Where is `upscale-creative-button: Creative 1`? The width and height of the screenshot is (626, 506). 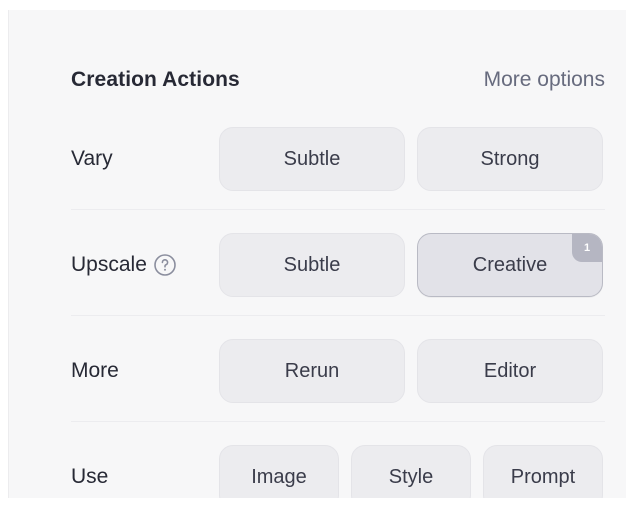
upscale-creative-button: Creative 1 is located at coordinates (510, 265).